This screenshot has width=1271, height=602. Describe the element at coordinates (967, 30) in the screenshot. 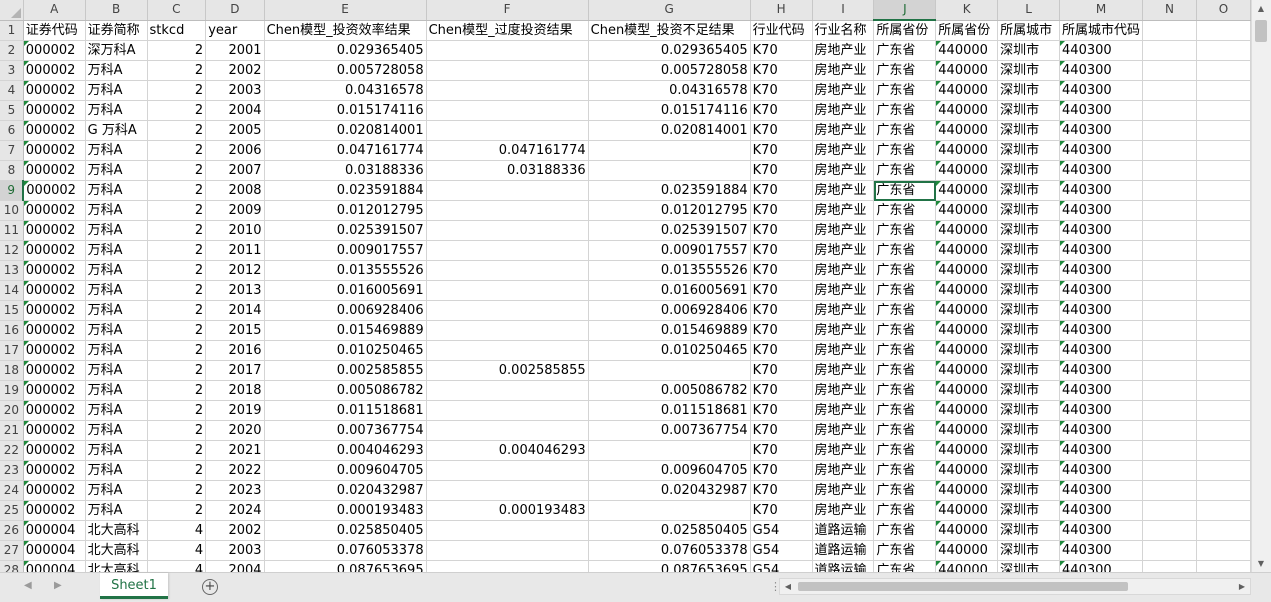

I see `cell-k: 所属省份` at that location.